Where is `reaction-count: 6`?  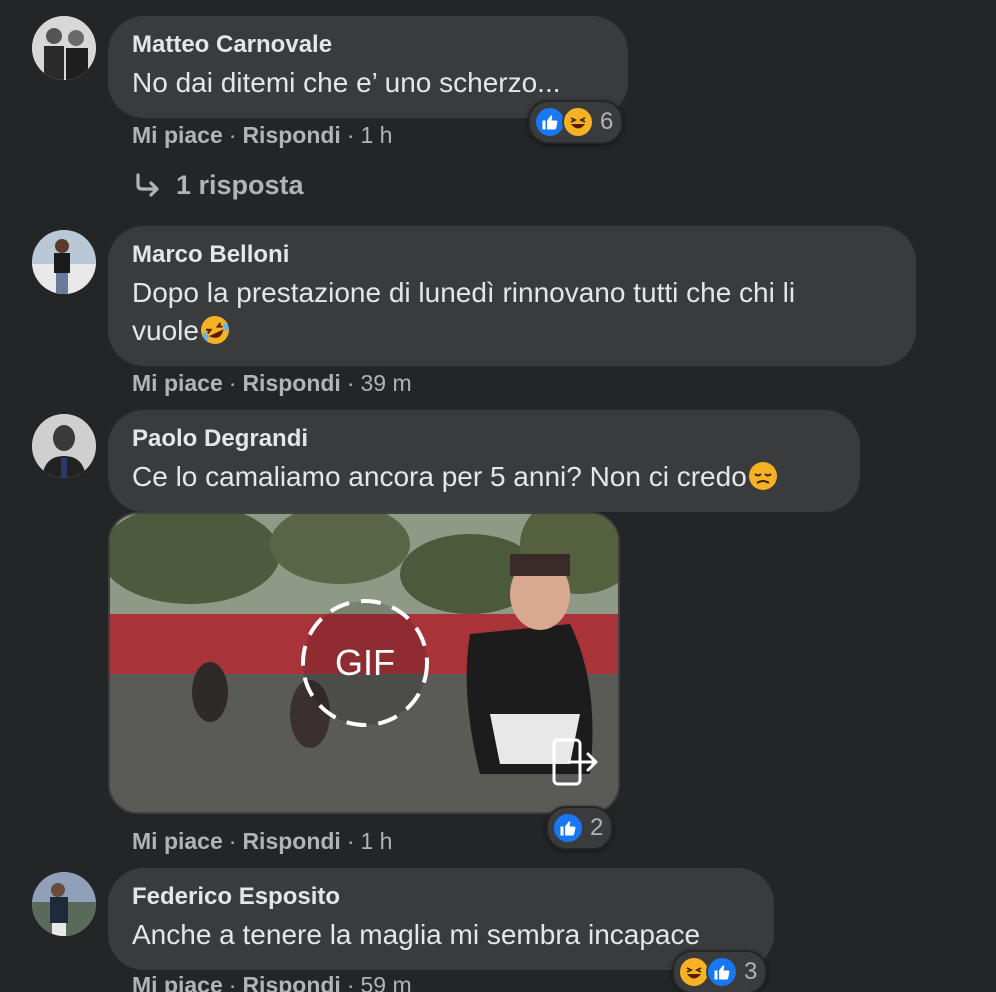 reaction-count: 6 is located at coordinates (607, 121).